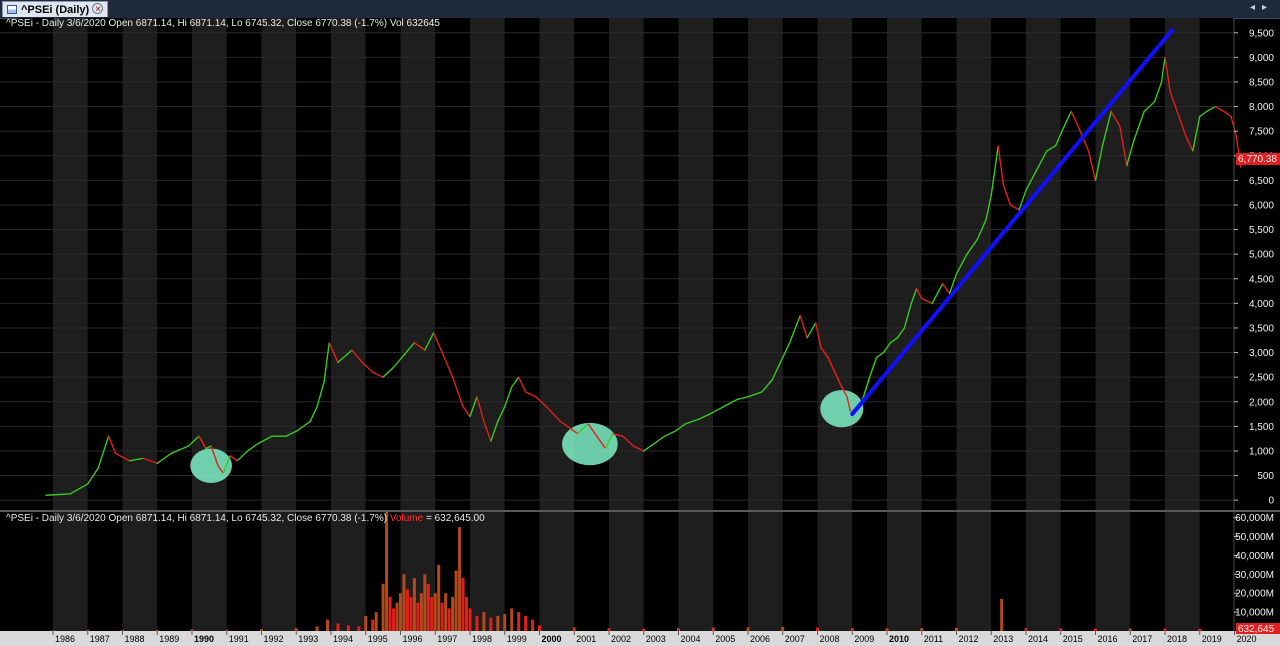 The image size is (1280, 646). I want to click on time-tick-label: 1989, so click(169, 639).